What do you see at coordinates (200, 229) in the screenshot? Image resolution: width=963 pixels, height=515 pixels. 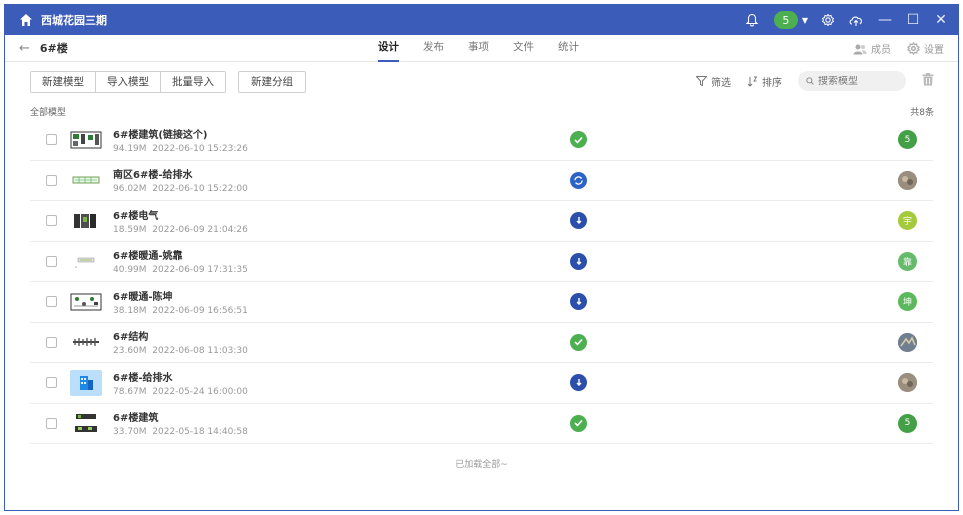 I see `model-date: 2022-06-09 21:04:26` at bounding box center [200, 229].